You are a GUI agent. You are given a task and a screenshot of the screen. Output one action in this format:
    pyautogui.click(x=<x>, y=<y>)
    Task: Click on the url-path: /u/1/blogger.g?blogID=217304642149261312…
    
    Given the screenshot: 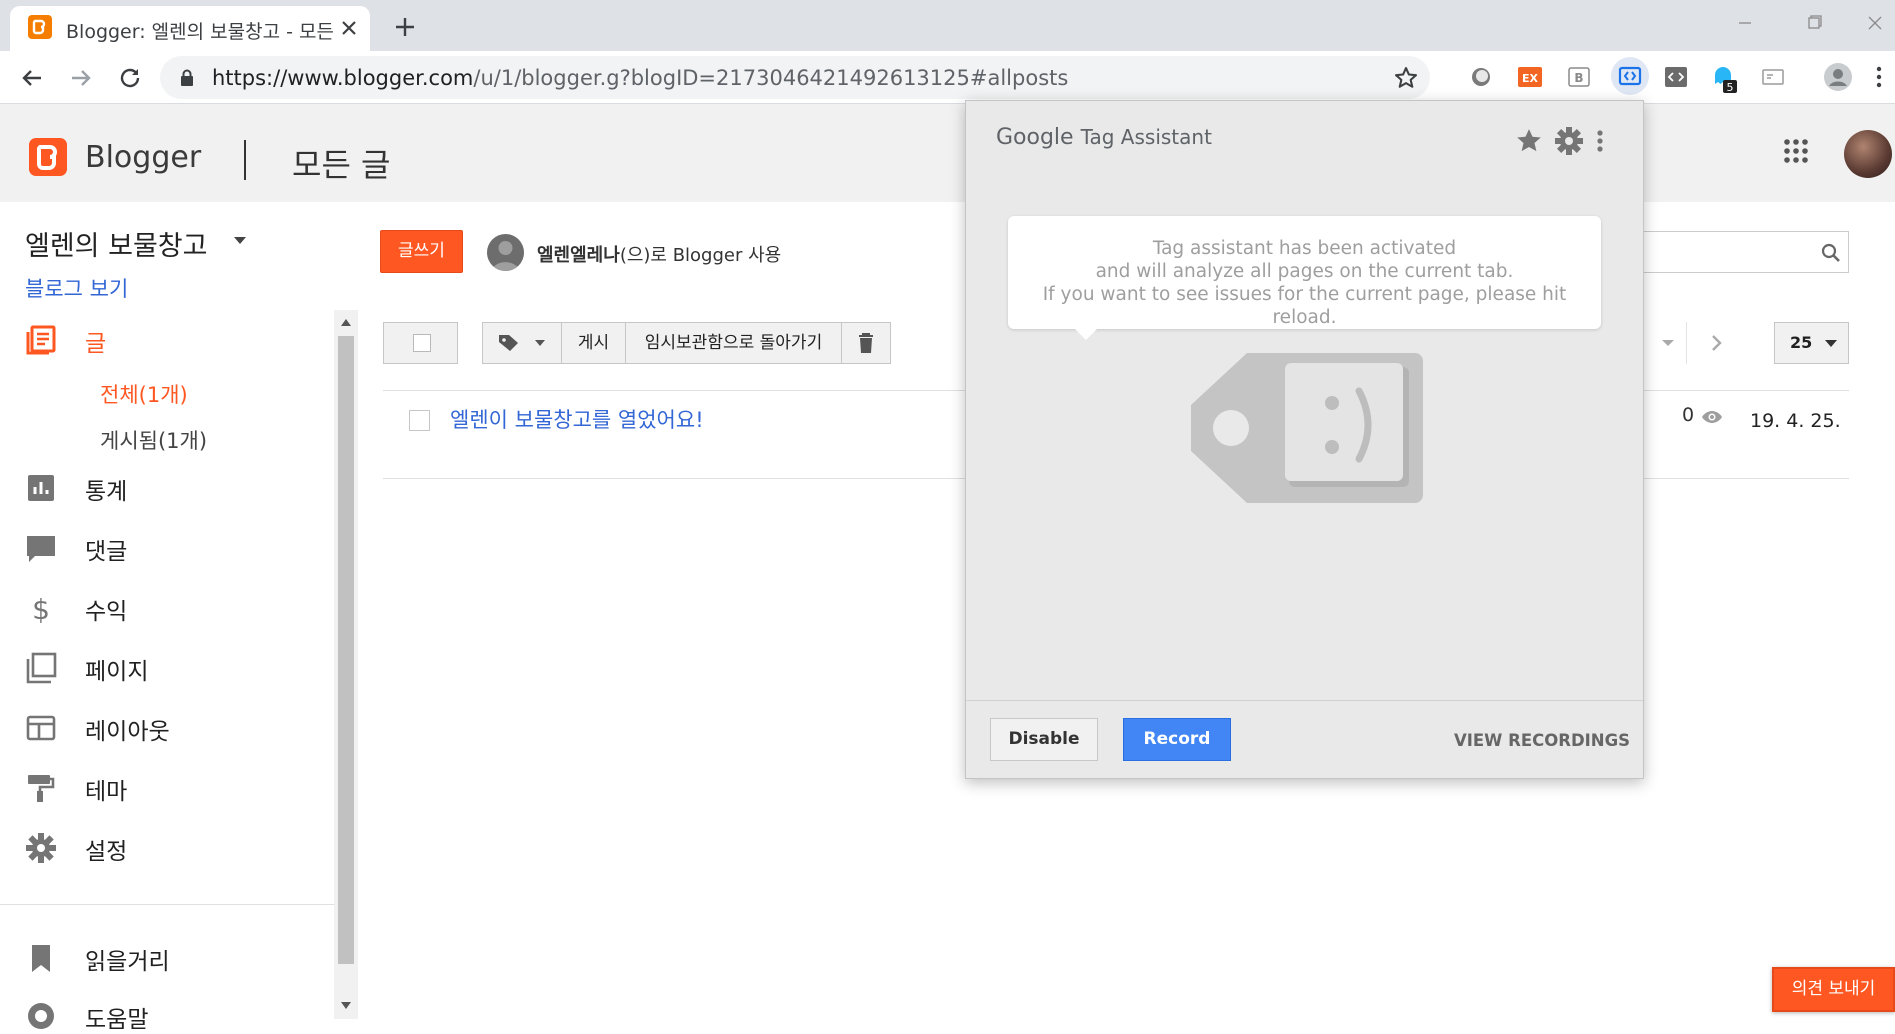 What is the action you would take?
    pyautogui.click(x=771, y=78)
    